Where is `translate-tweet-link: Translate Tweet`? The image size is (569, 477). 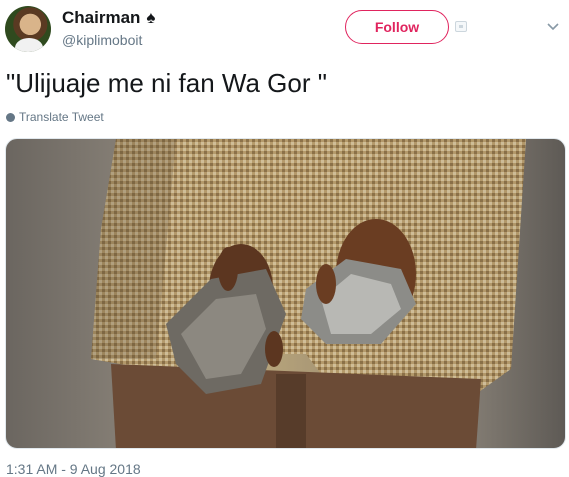 translate-tweet-link: Translate Tweet is located at coordinates (55, 117).